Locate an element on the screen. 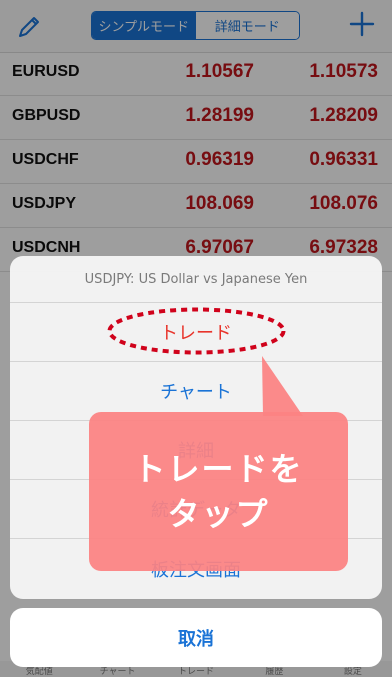 This screenshot has width=392, height=677. callout-text: トレードを タップ is located at coordinates (218, 491).